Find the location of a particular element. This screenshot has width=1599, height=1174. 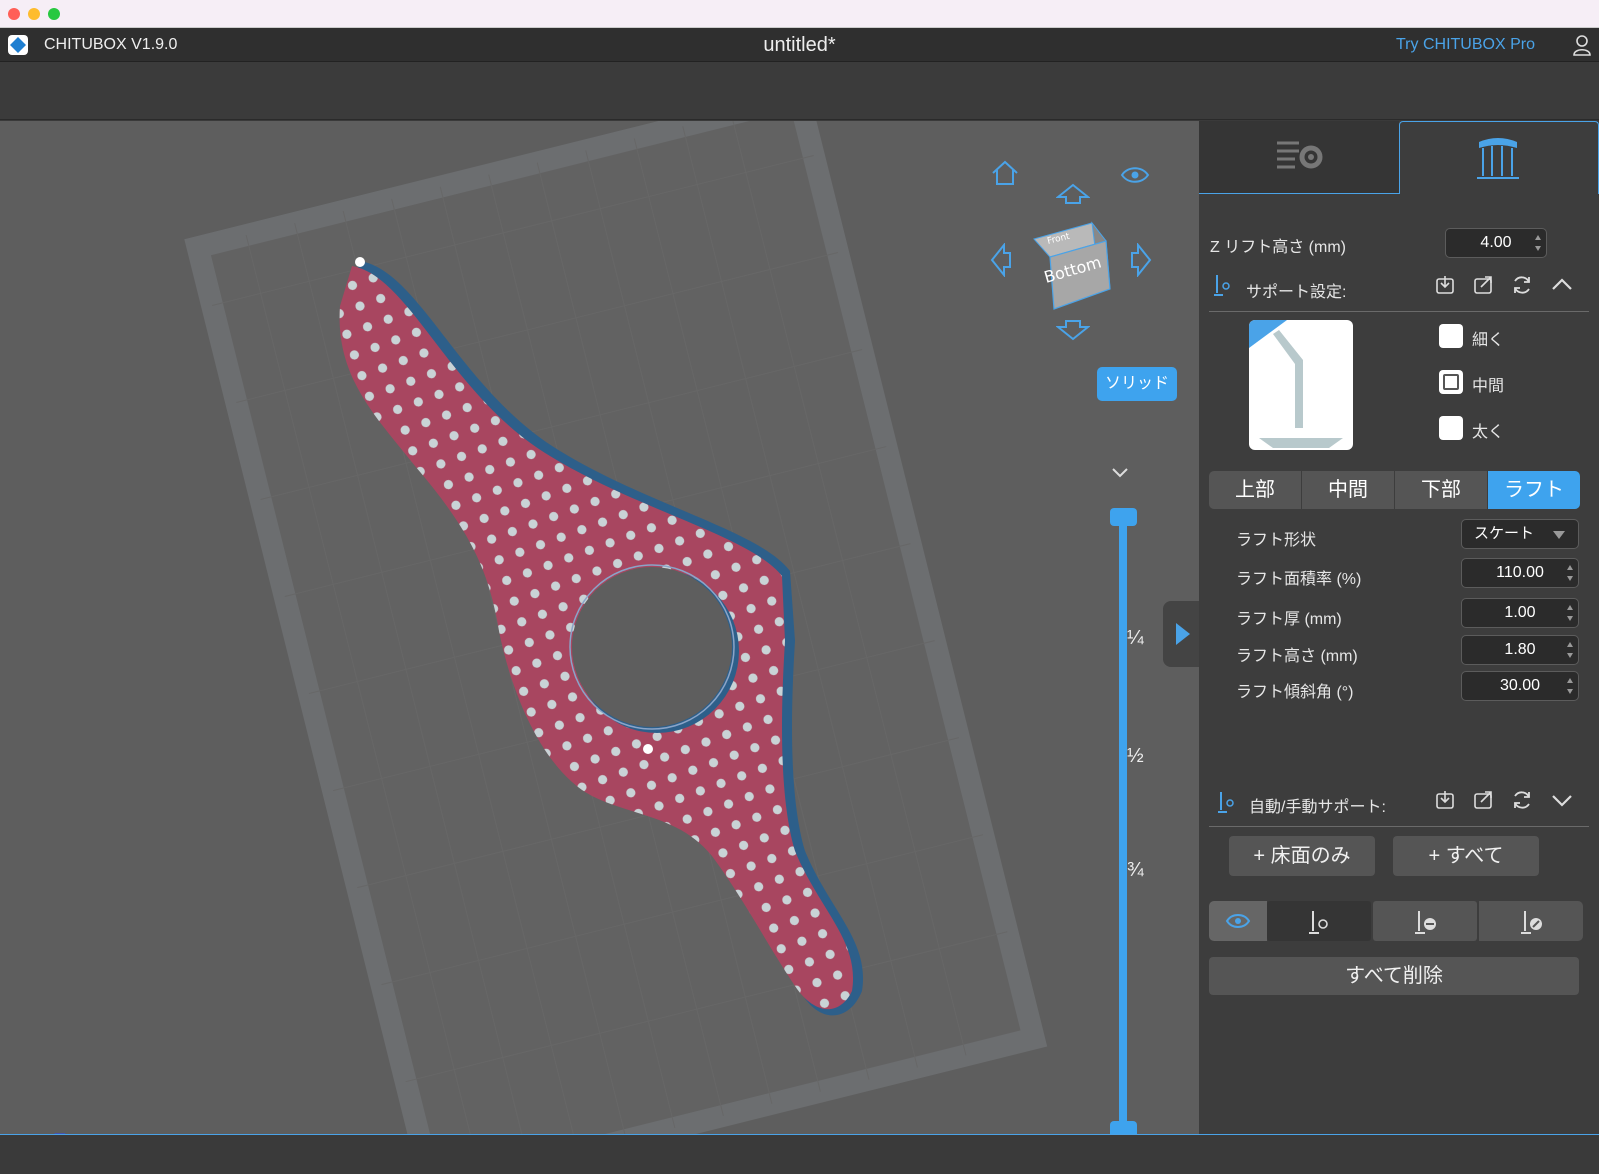

z-lift-input: 4.00 is located at coordinates (1496, 243).